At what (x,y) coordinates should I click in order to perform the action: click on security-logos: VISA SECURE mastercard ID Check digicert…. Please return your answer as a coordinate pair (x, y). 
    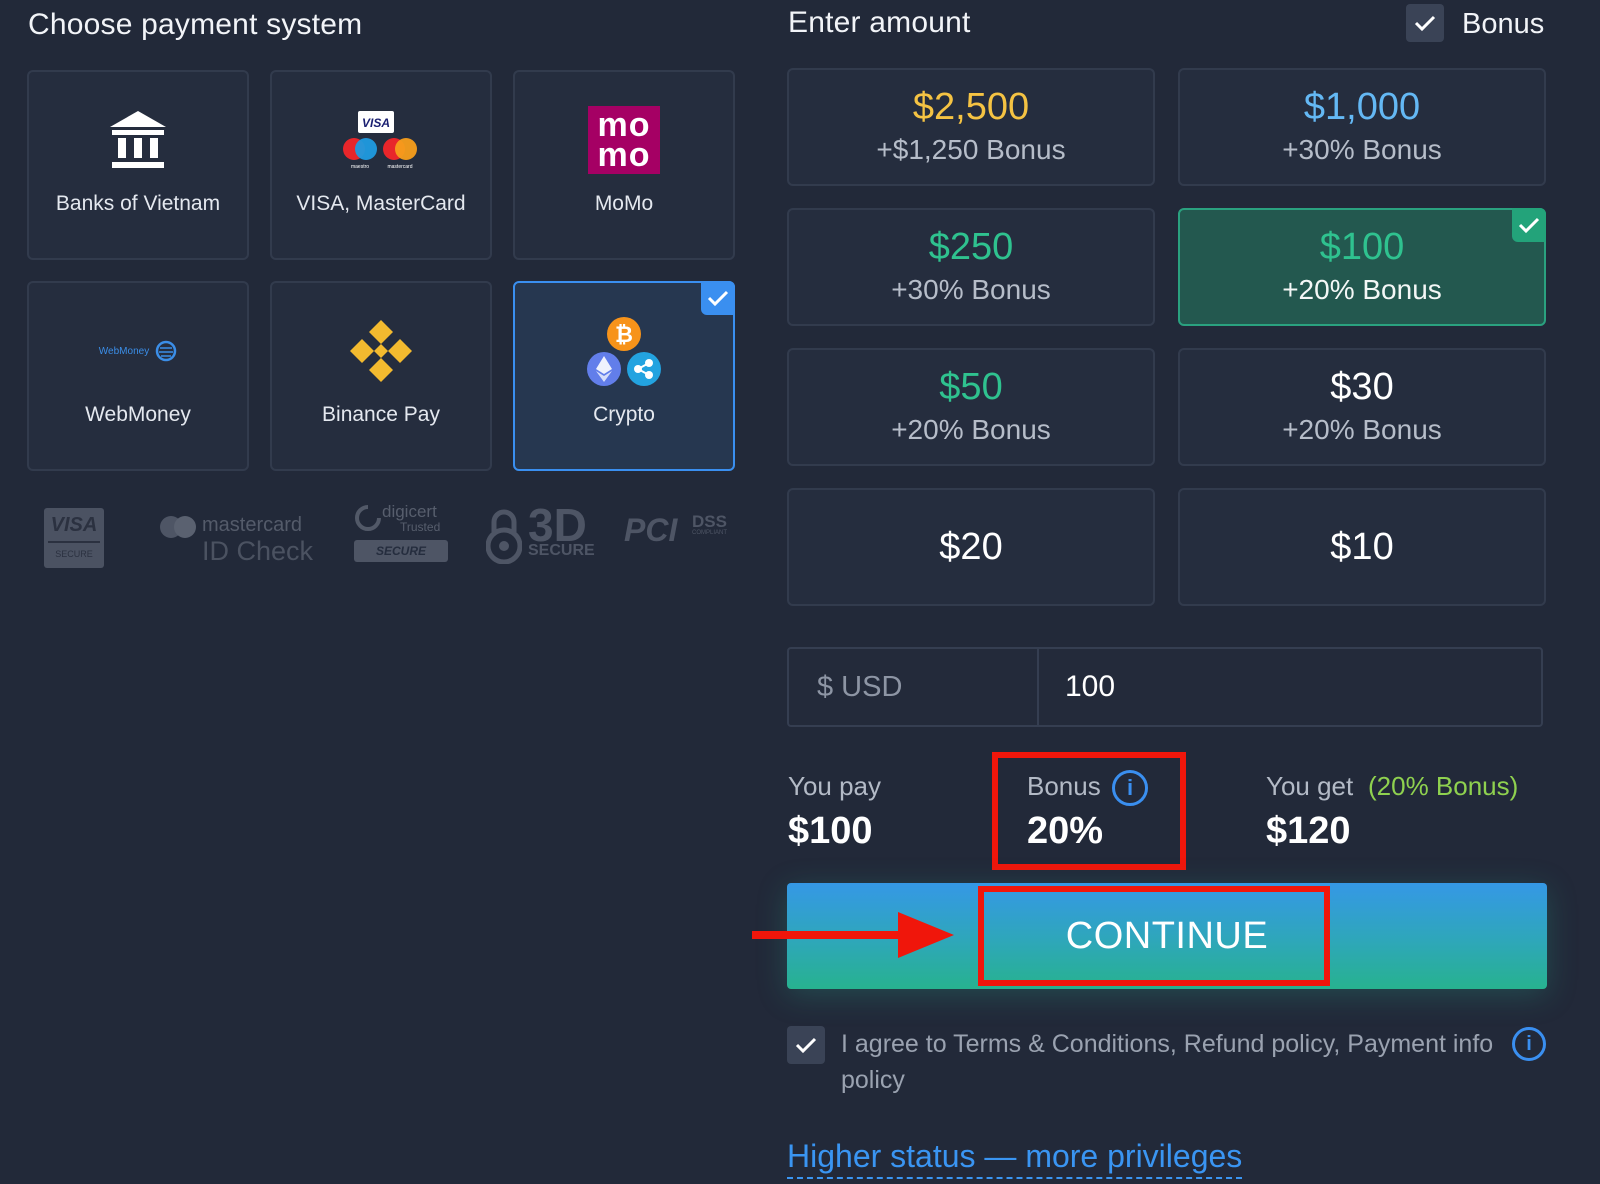
    Looking at the image, I should click on (390, 539).